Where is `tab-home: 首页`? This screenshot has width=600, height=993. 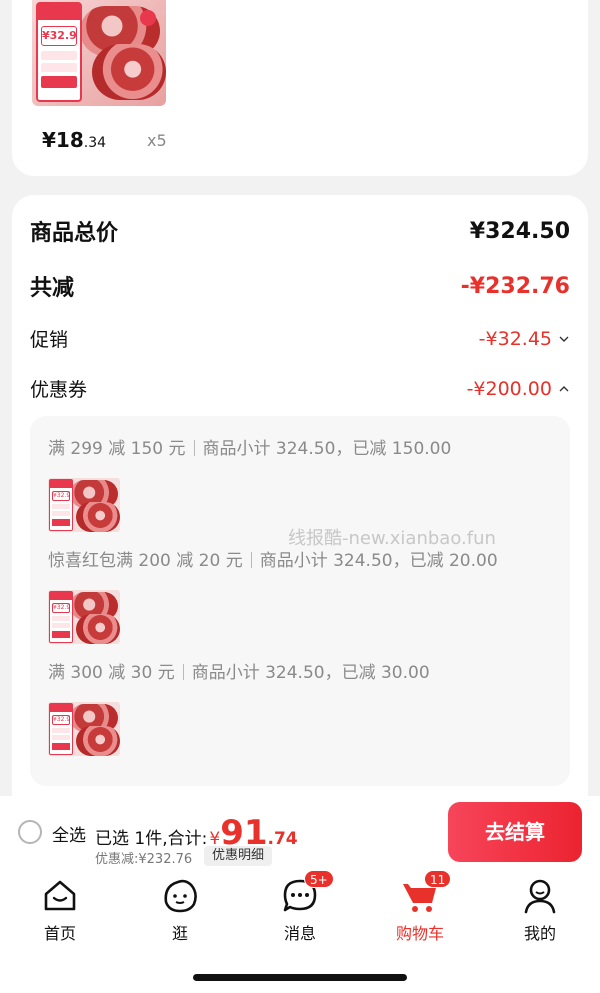
tab-home: 首页 is located at coordinates (60, 910).